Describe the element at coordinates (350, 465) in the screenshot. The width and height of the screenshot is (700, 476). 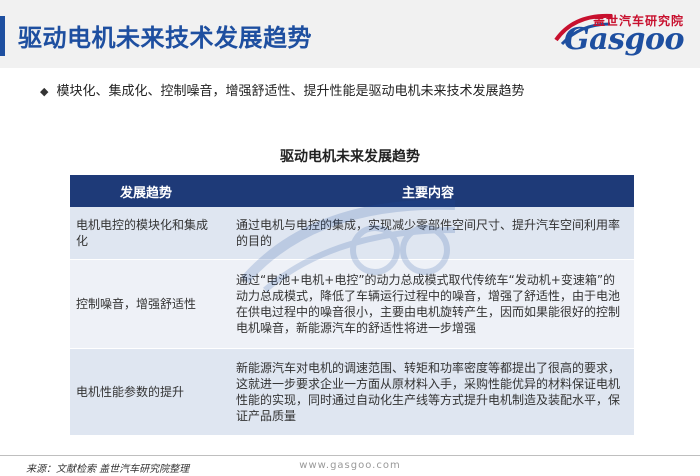
I see `footer-url: www.gasgoo.com` at that location.